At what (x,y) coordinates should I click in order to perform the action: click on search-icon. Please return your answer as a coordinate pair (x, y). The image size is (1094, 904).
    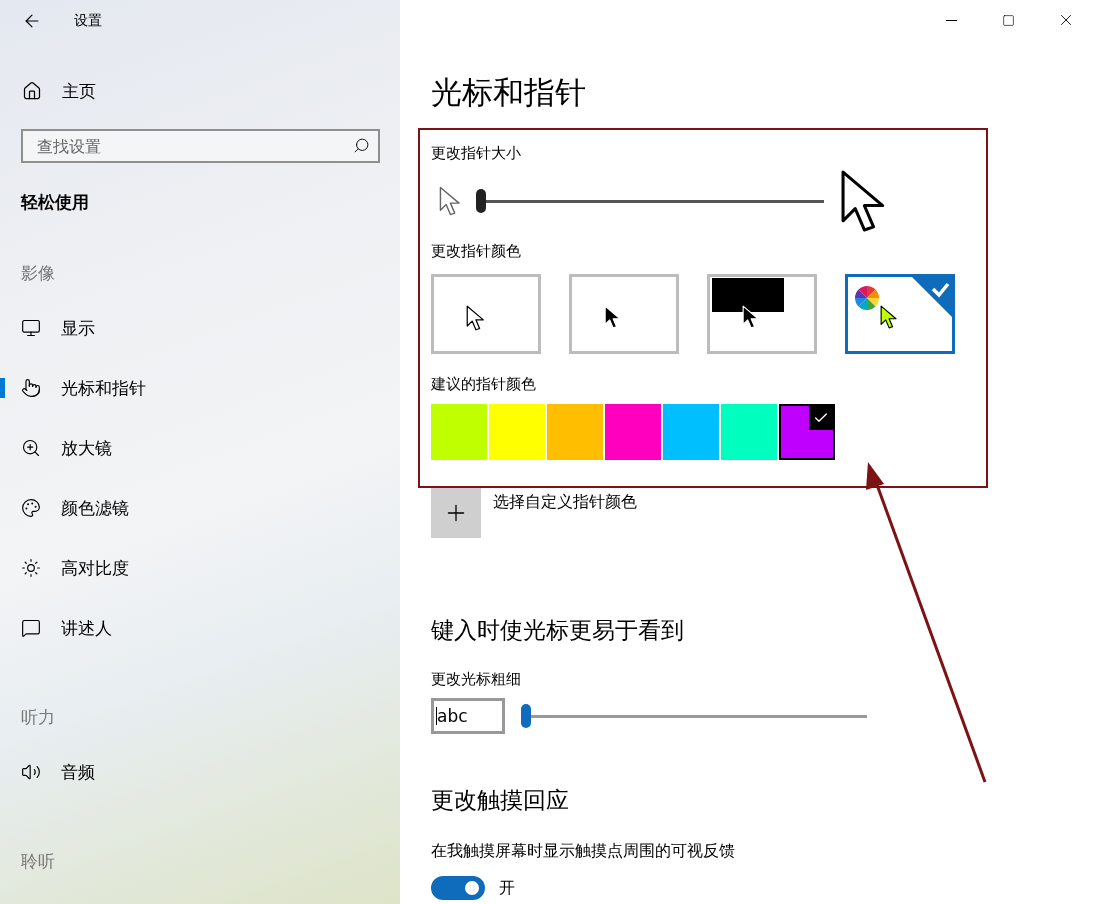
    Looking at the image, I should click on (361, 145).